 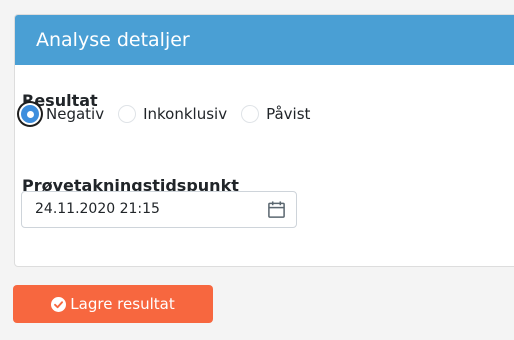 I want to click on radio-option-negativ: Negativ, so click(x=62, y=114).